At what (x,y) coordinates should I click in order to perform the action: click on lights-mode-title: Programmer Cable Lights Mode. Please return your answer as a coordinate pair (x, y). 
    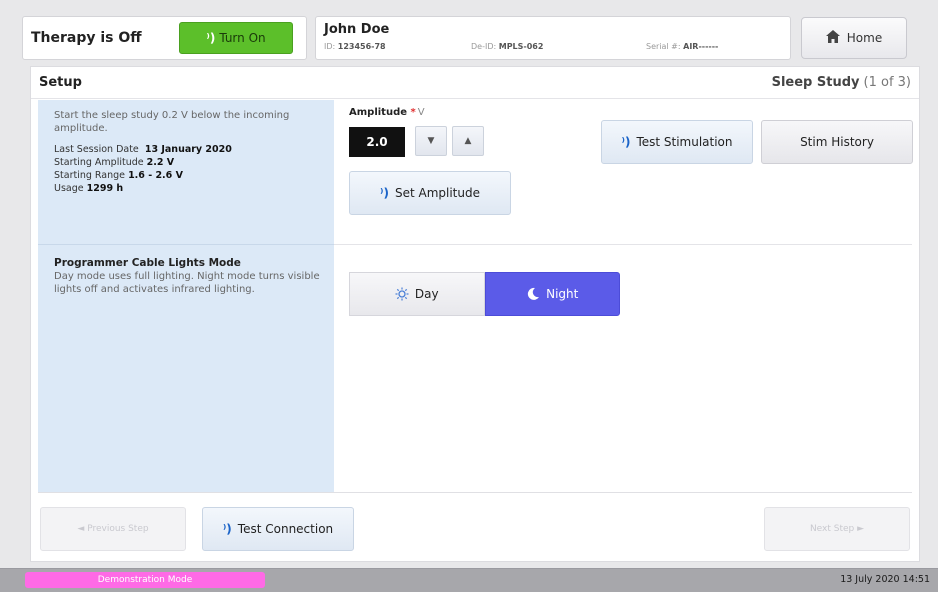
    Looking at the image, I should click on (147, 263).